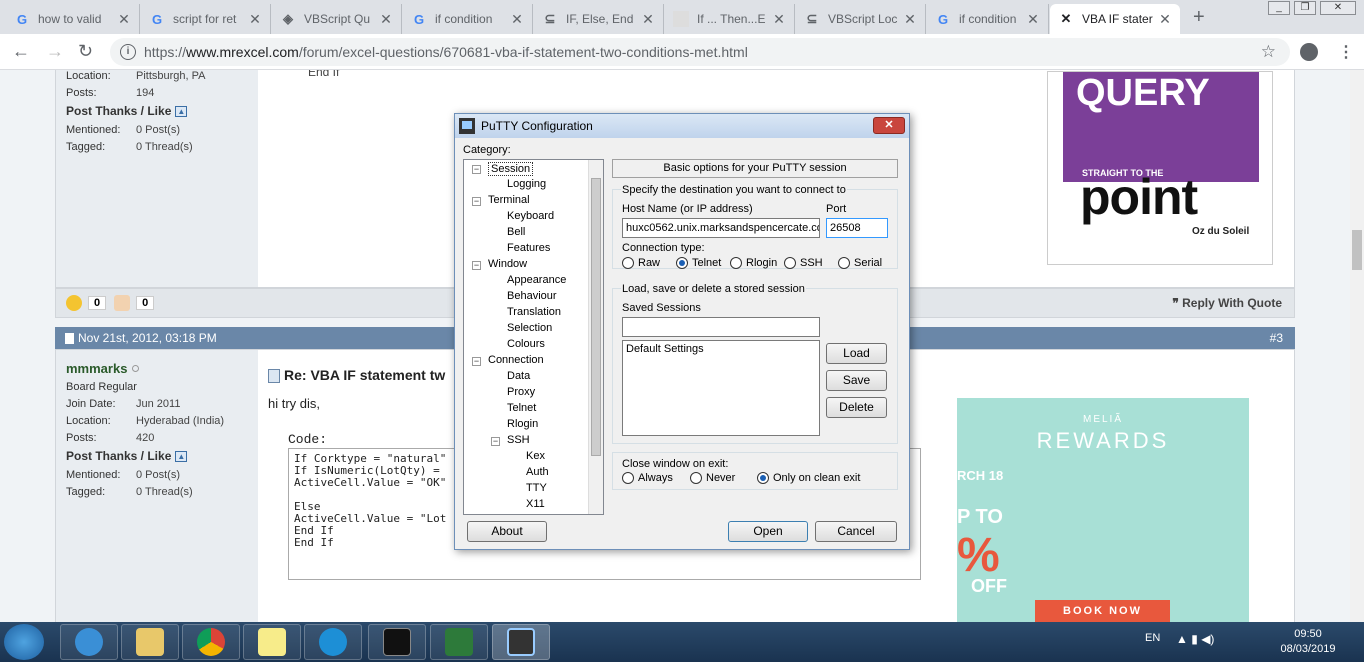 Image resolution: width=1364 pixels, height=662 pixels. Describe the element at coordinates (856, 353) in the screenshot. I see `load-button: Load` at that location.